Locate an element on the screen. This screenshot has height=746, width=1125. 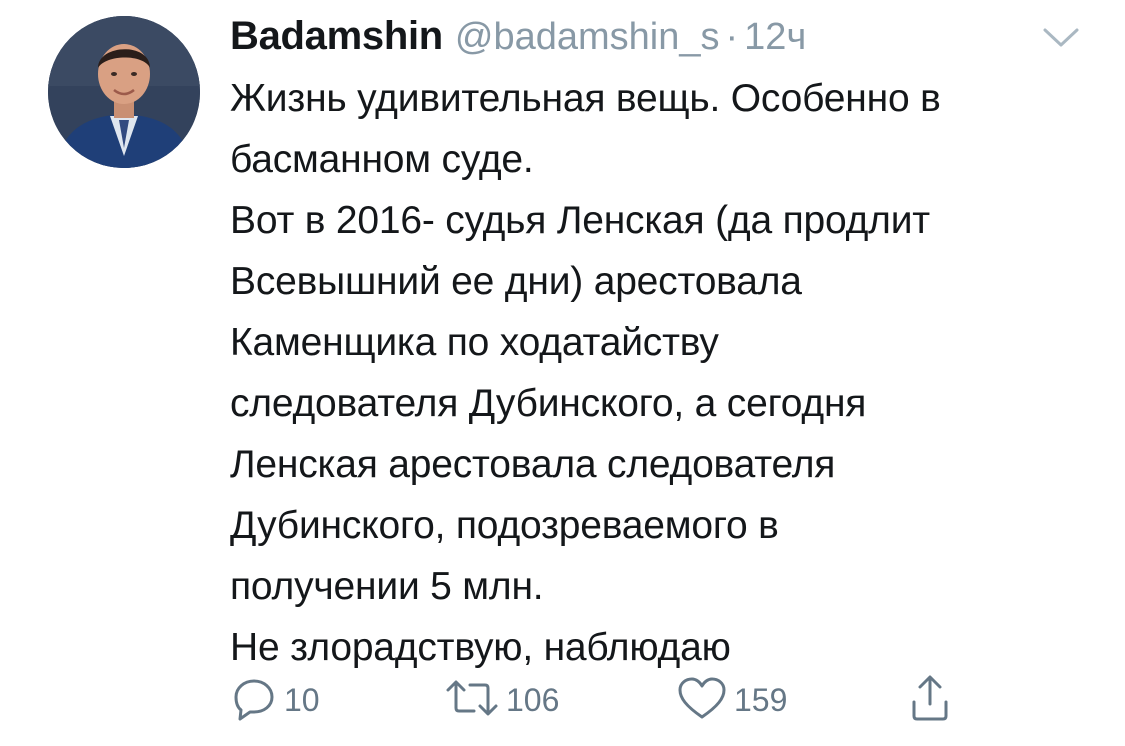
avatar-image is located at coordinates (124, 92).